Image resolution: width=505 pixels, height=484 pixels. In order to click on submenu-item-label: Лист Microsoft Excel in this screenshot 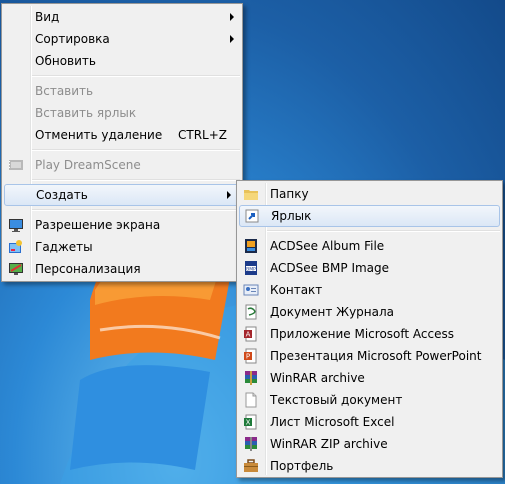, I will do `click(332, 422)`.